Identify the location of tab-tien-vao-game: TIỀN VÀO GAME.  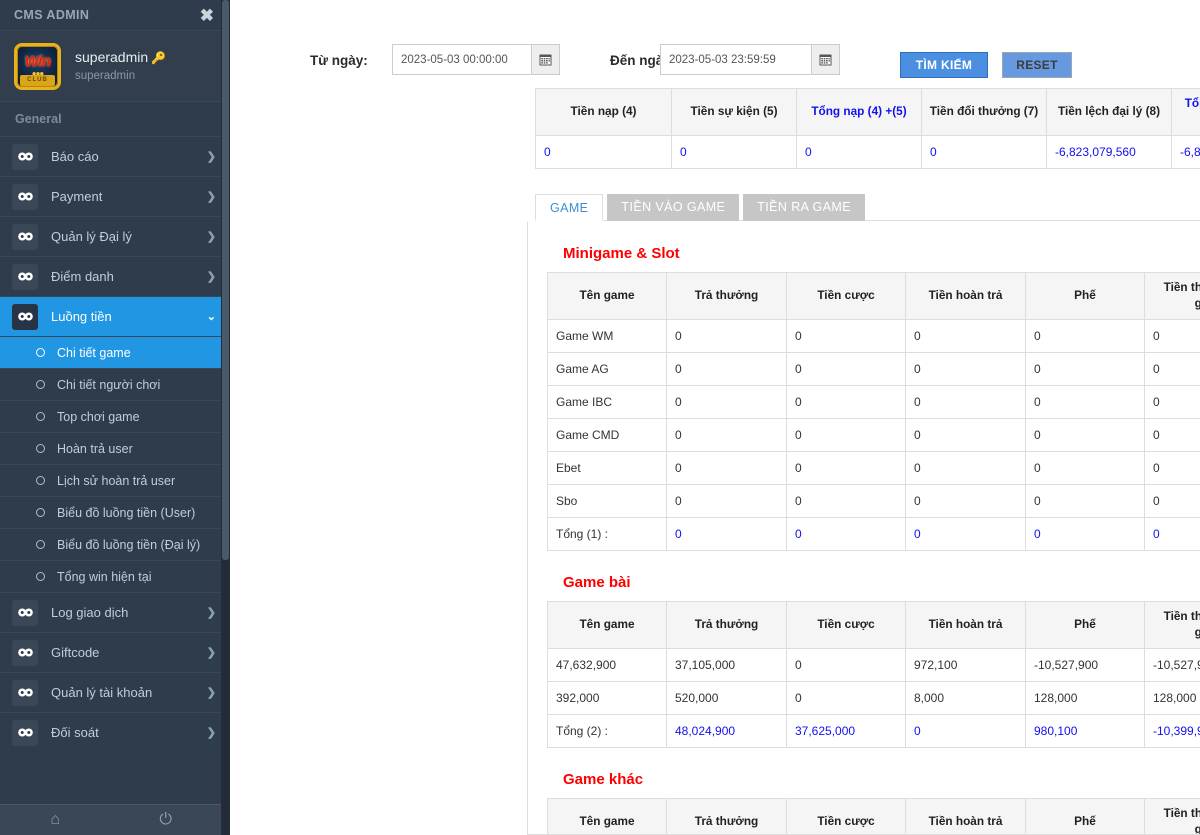
(673, 207).